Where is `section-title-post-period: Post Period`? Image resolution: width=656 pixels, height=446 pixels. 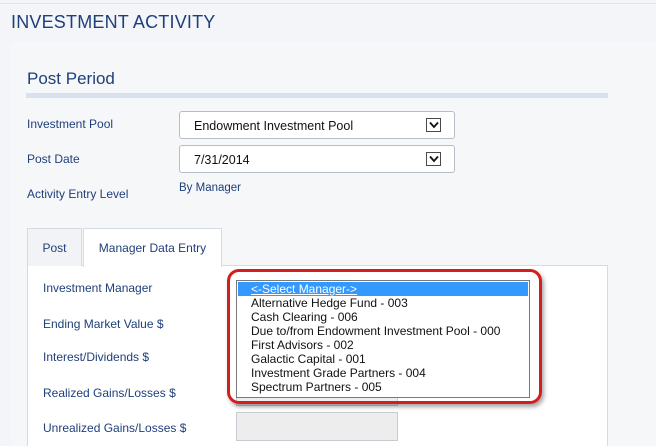 section-title-post-period: Post Period is located at coordinates (71, 78).